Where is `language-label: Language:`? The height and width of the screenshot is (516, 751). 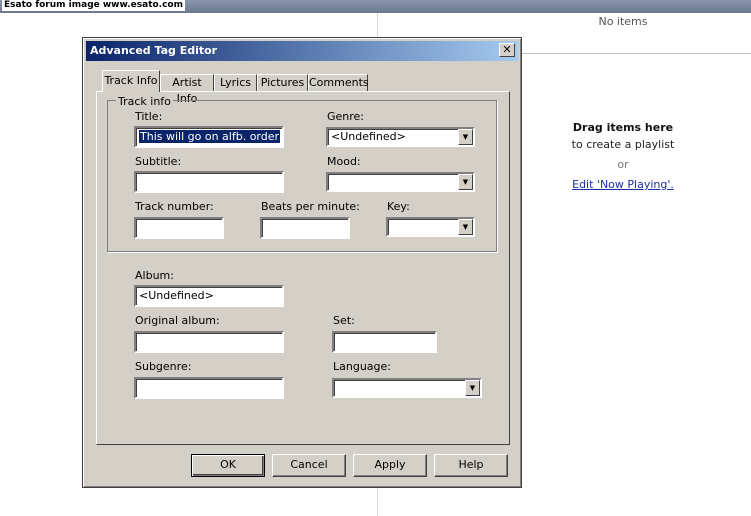
language-label: Language: is located at coordinates (362, 366).